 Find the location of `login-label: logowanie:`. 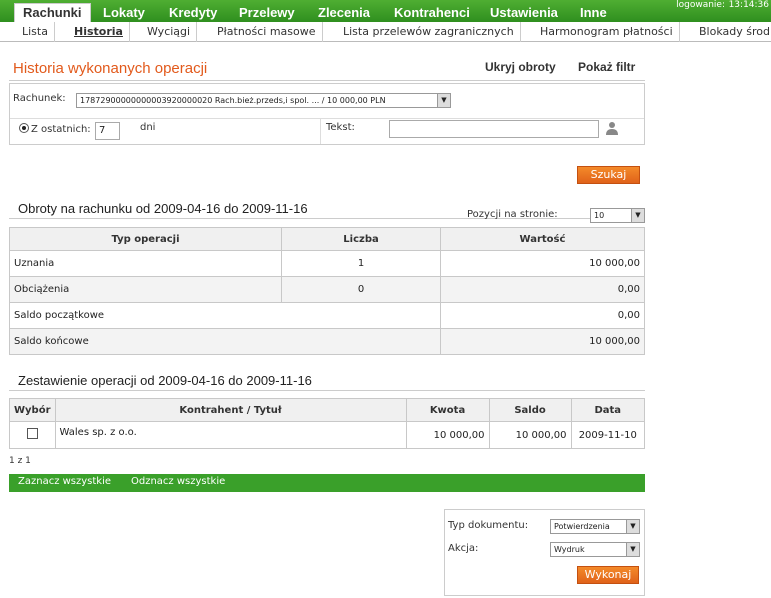

login-label: logowanie: is located at coordinates (700, 5).